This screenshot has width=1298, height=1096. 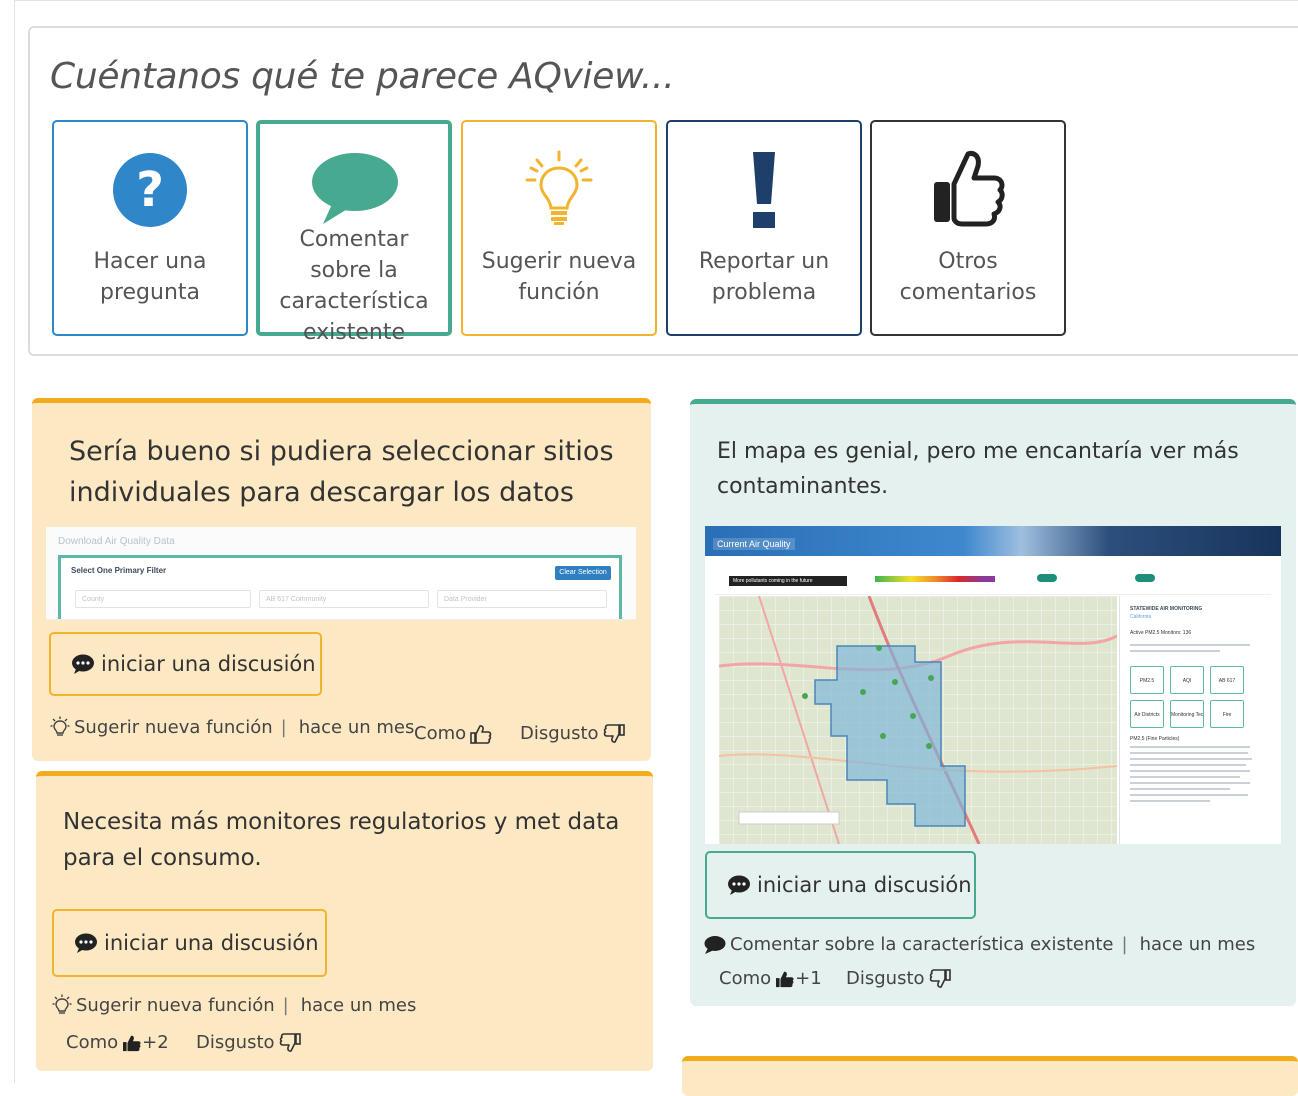 What do you see at coordinates (116, 541) in the screenshot?
I see `screenshot-title: Download Air Quality Data` at bounding box center [116, 541].